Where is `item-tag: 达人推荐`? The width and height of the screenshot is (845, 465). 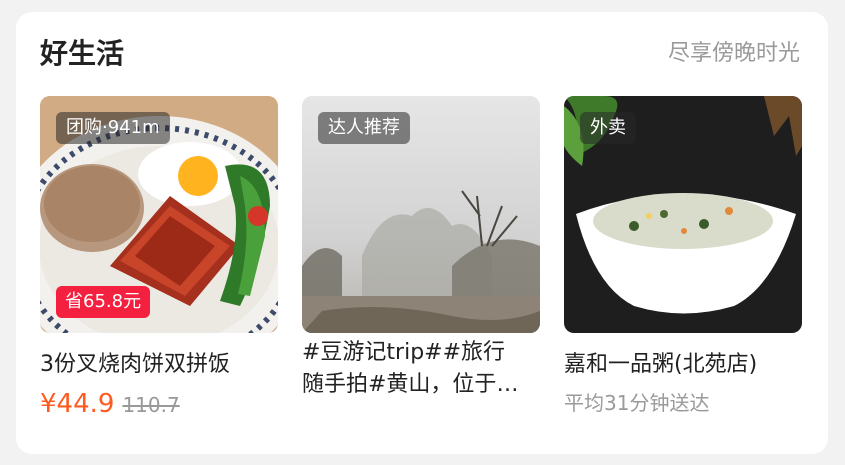
item-tag: 达人推荐 is located at coordinates (364, 128).